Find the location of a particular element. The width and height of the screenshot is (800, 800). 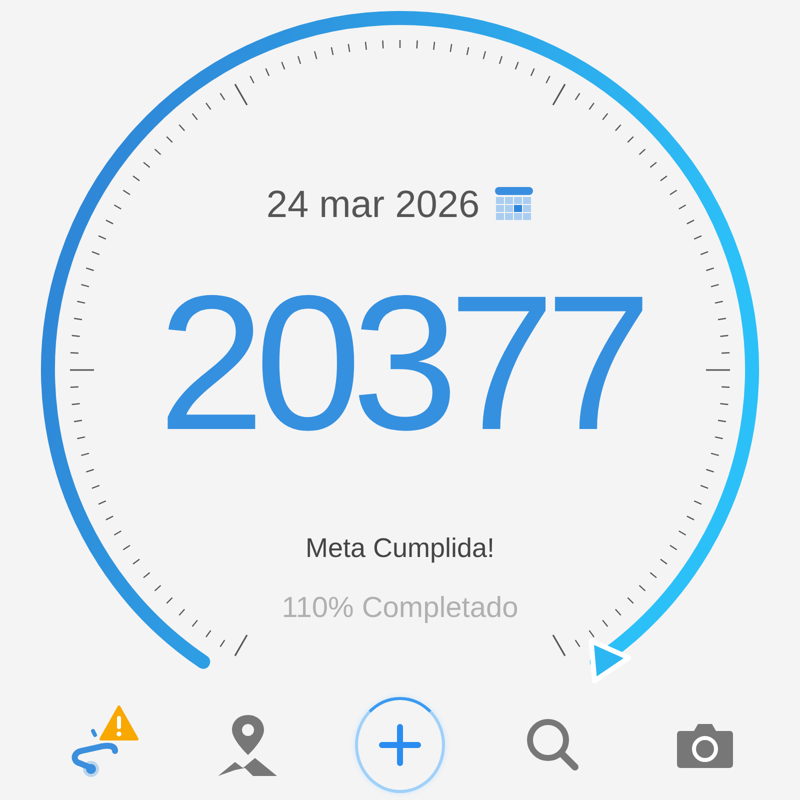

route-icon is located at coordinates (95, 753).